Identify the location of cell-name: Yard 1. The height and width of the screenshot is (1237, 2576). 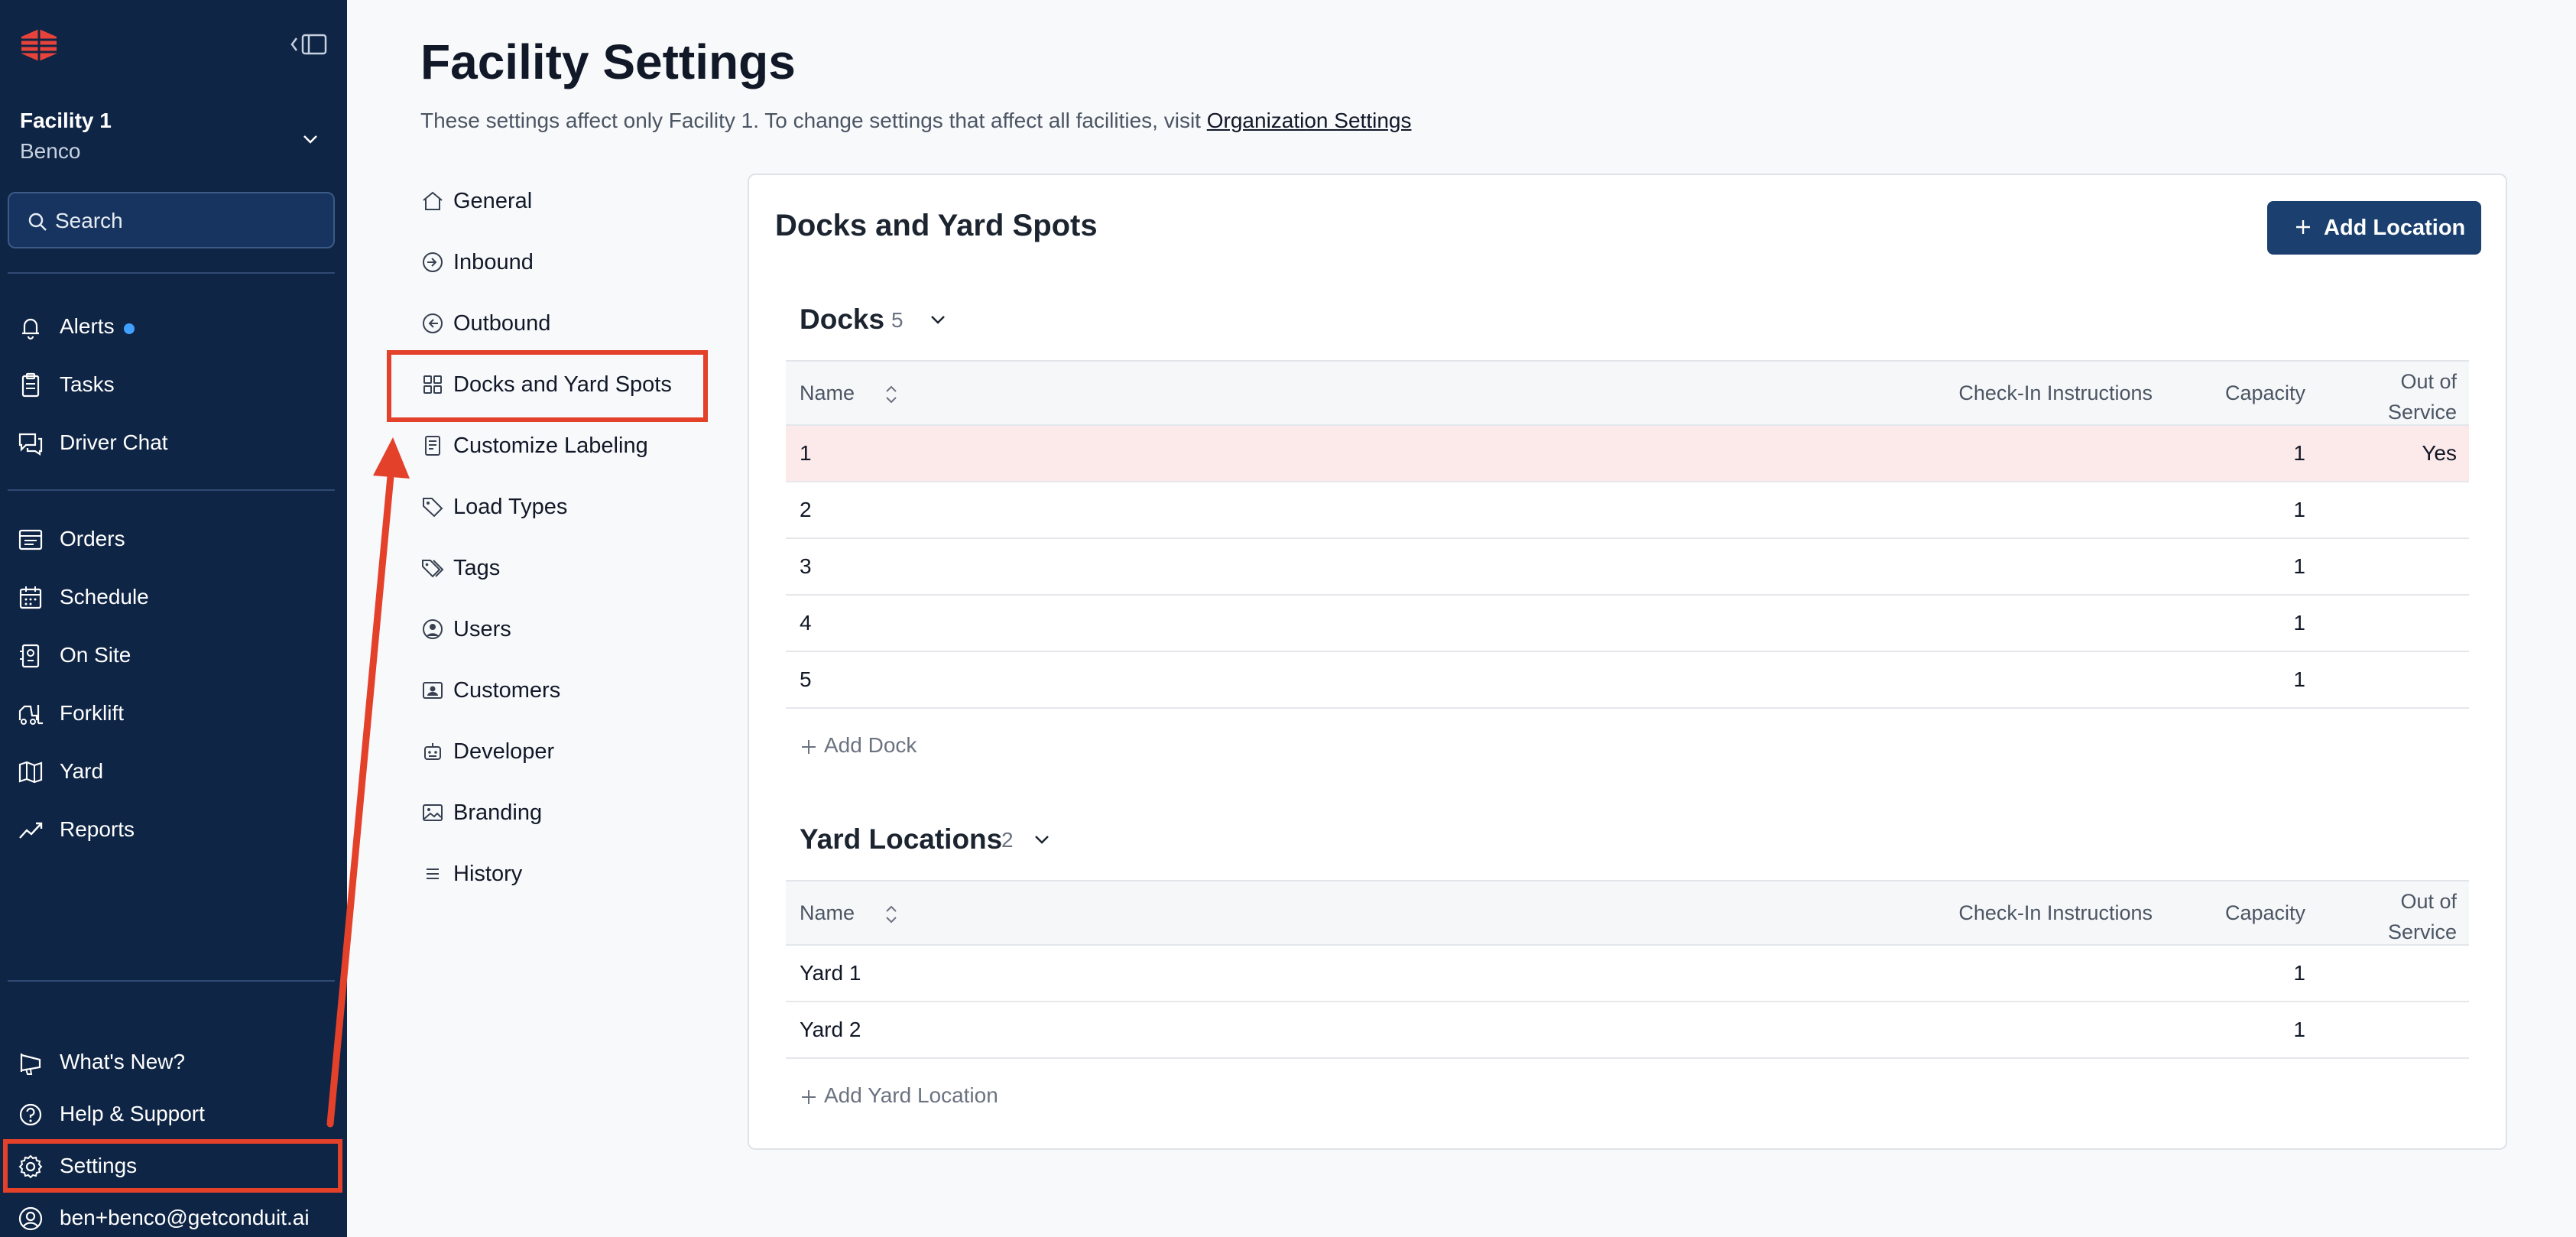
(830, 973).